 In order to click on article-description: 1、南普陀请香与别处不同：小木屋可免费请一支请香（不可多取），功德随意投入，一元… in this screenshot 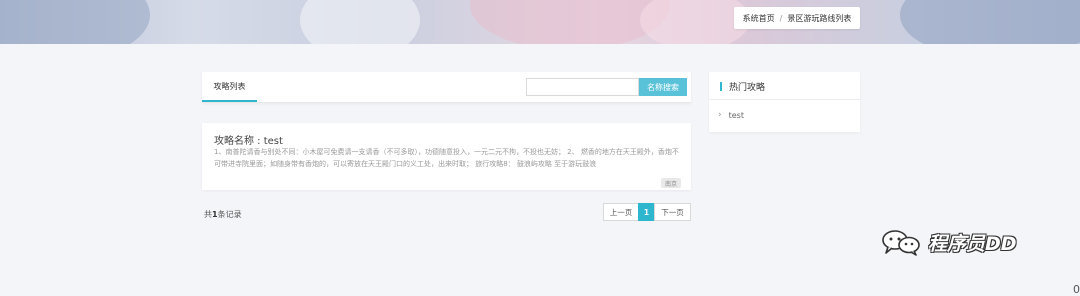, I will do `click(446, 158)`.